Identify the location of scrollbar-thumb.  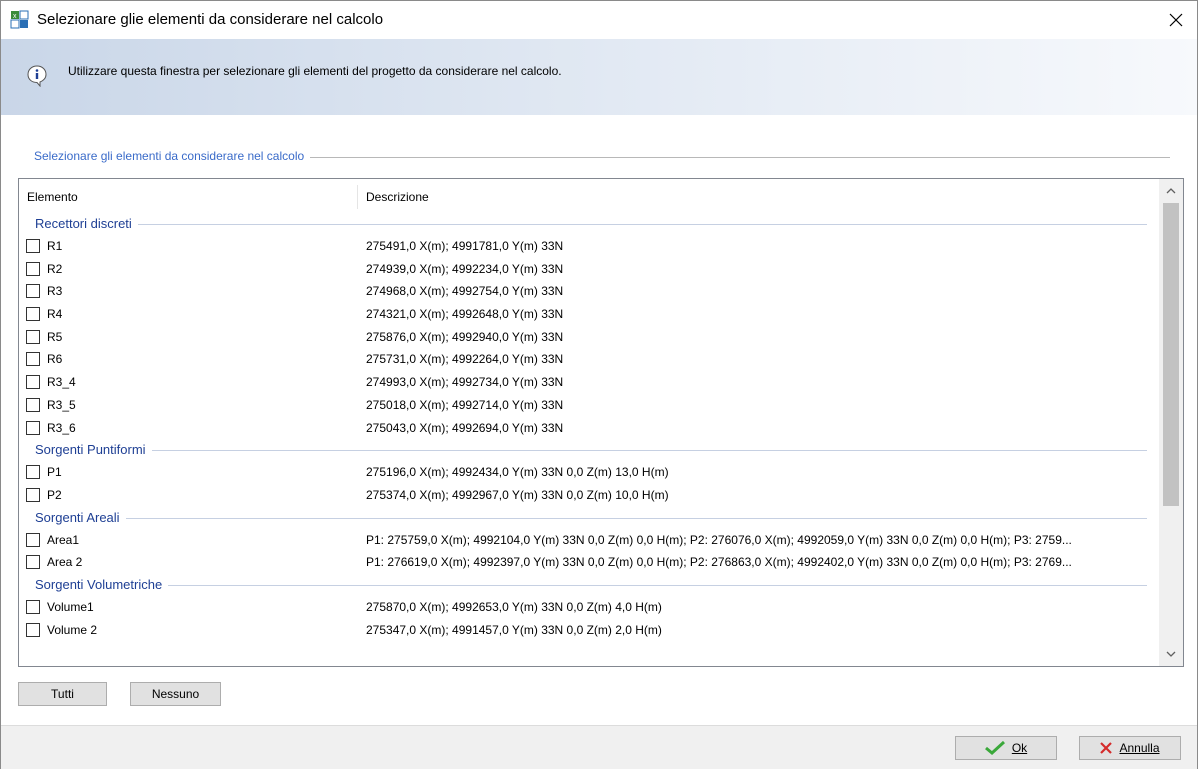
(1171, 354).